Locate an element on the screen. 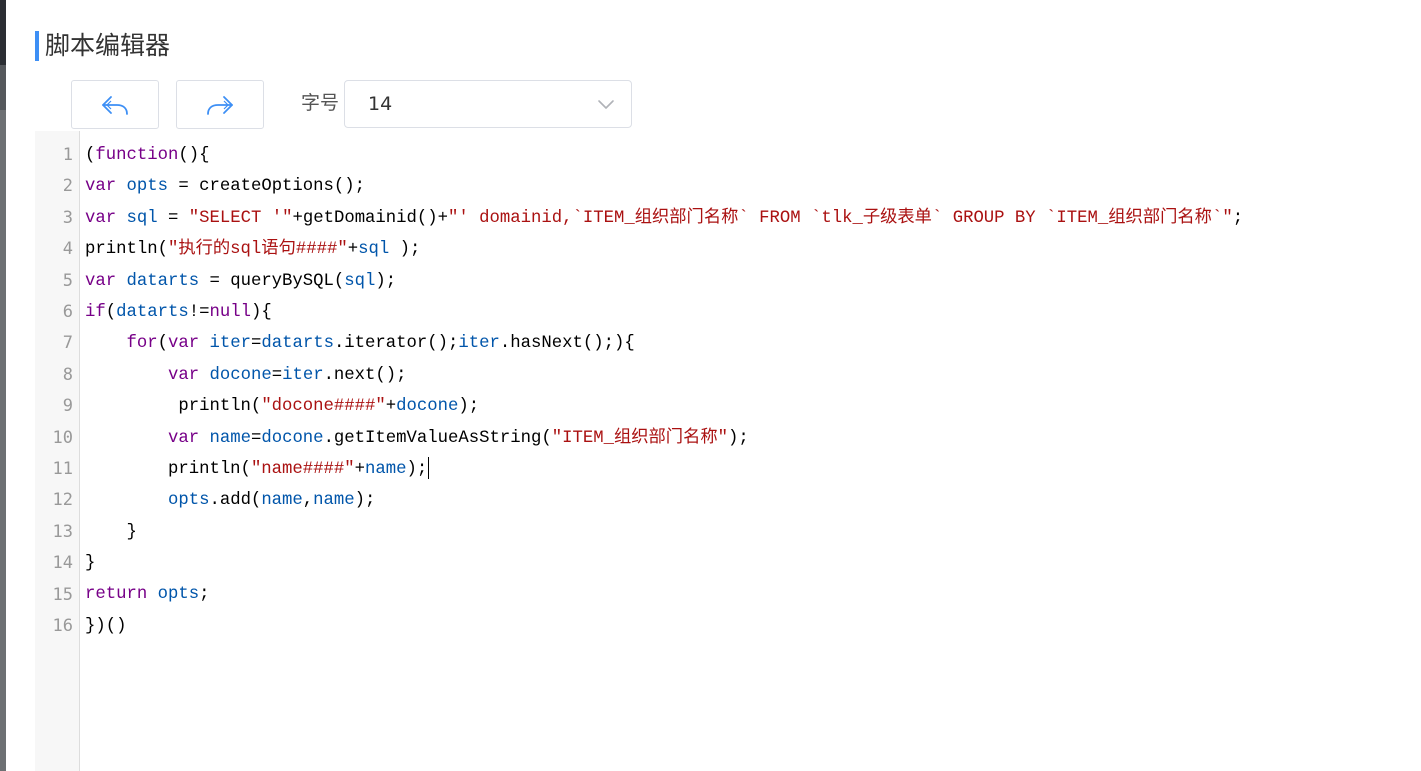  code-token: .hasNext();){ is located at coordinates (567, 344).